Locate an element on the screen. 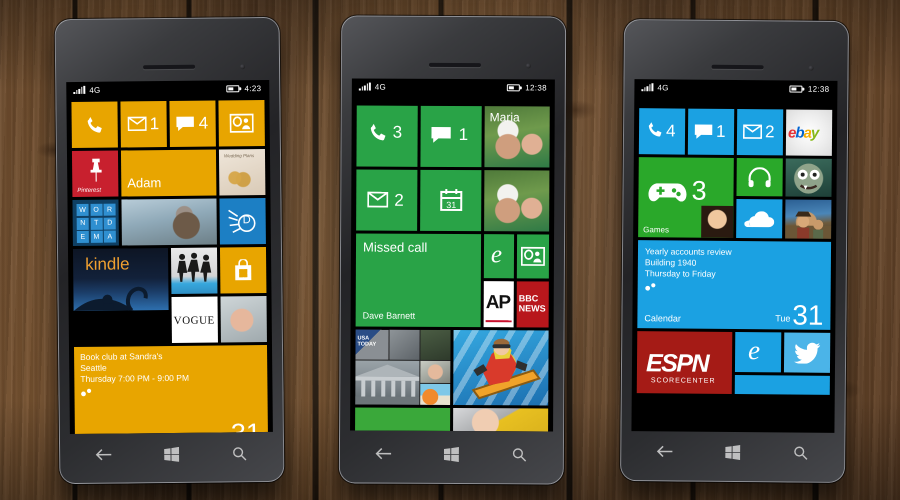 The image size is (900, 500). tile-pirate-game is located at coordinates (808, 219).